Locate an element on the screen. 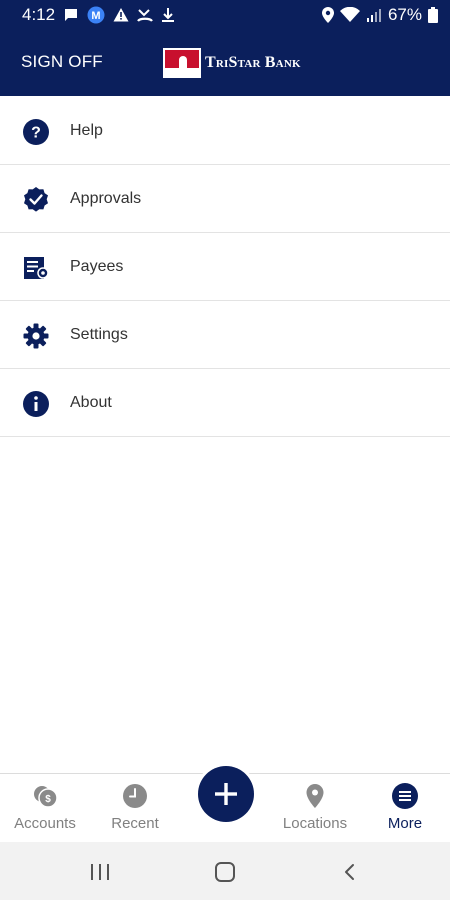  gear-icon is located at coordinates (36, 336).